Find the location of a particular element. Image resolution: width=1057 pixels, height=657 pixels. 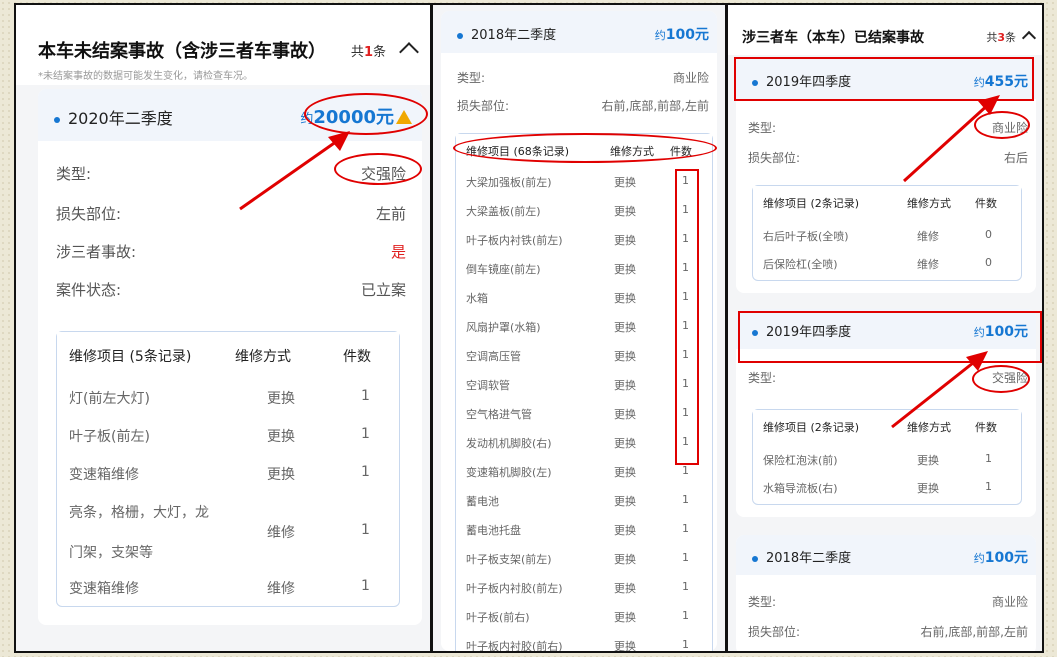

table-row-item: 变速箱机脚胶(左) is located at coordinates (509, 472).